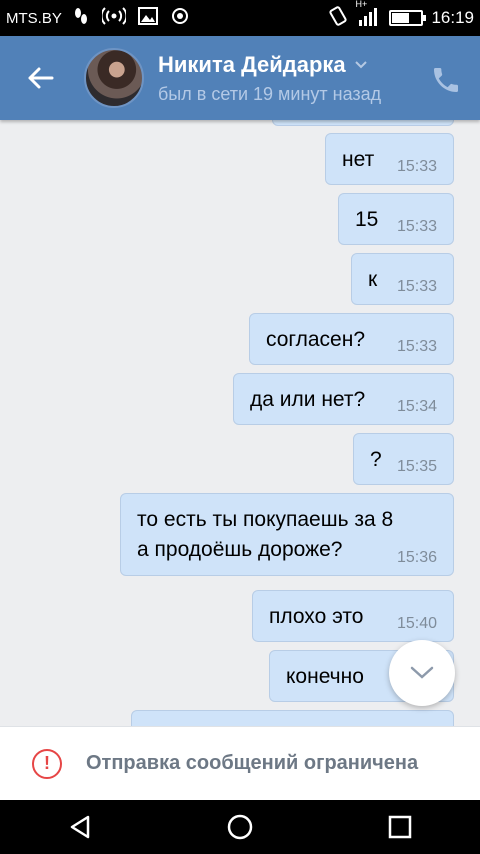 The width and height of the screenshot is (480, 854). I want to click on contact-name: Никита Дейдарка, so click(252, 64).